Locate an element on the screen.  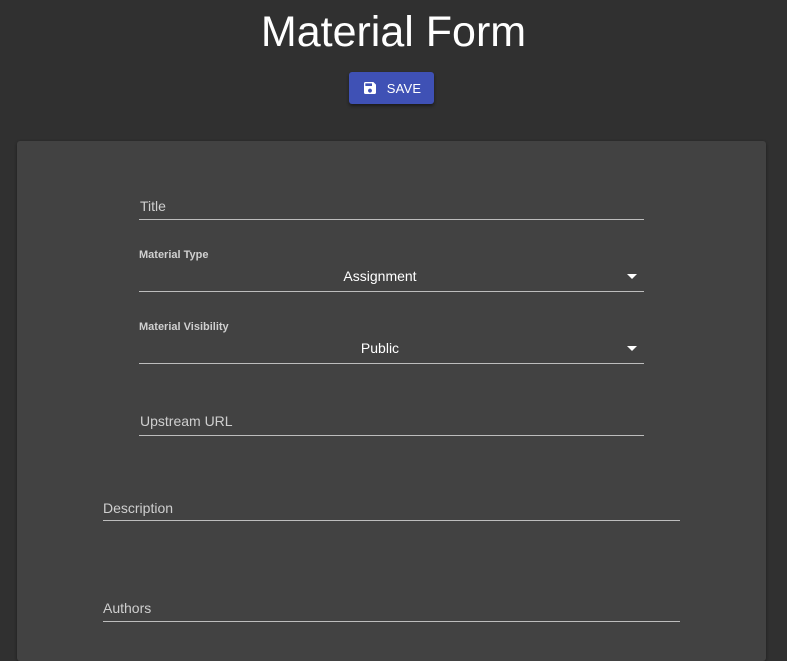
save-button: SAVE is located at coordinates (391, 88).